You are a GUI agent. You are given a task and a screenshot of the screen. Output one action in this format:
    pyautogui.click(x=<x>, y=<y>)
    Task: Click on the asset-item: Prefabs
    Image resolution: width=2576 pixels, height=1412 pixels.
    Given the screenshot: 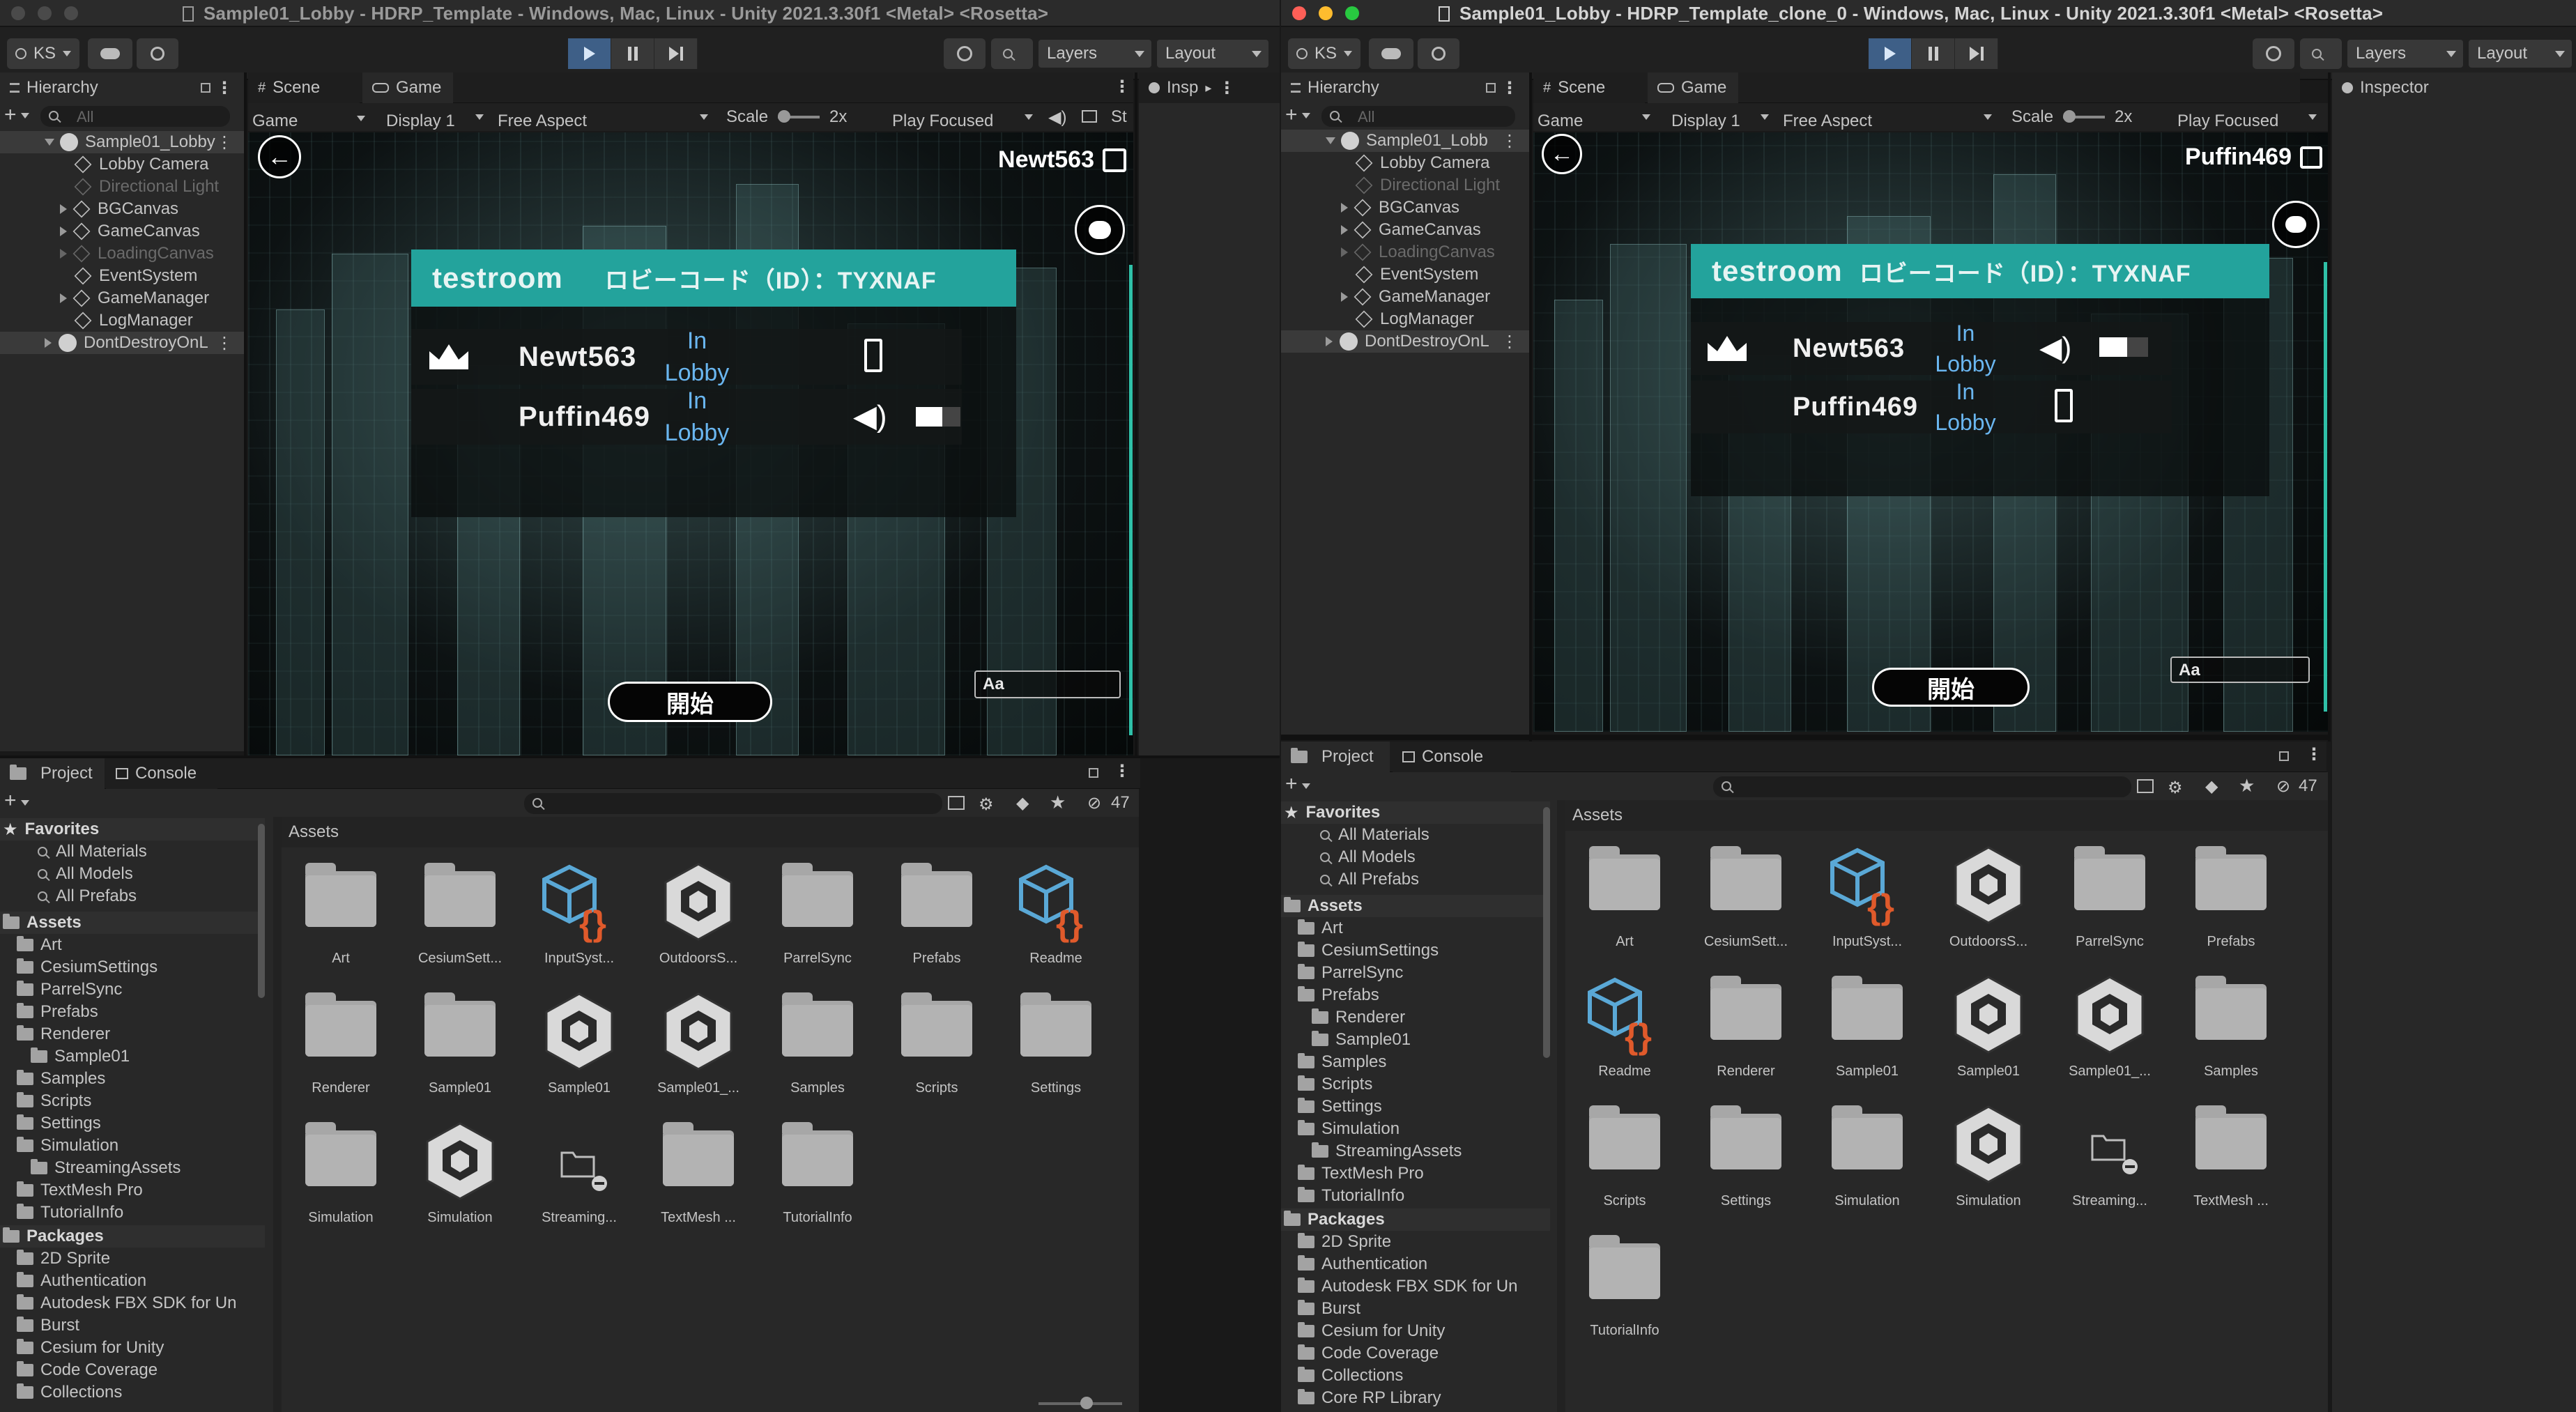 What is the action you would take?
    pyautogui.click(x=2231, y=903)
    